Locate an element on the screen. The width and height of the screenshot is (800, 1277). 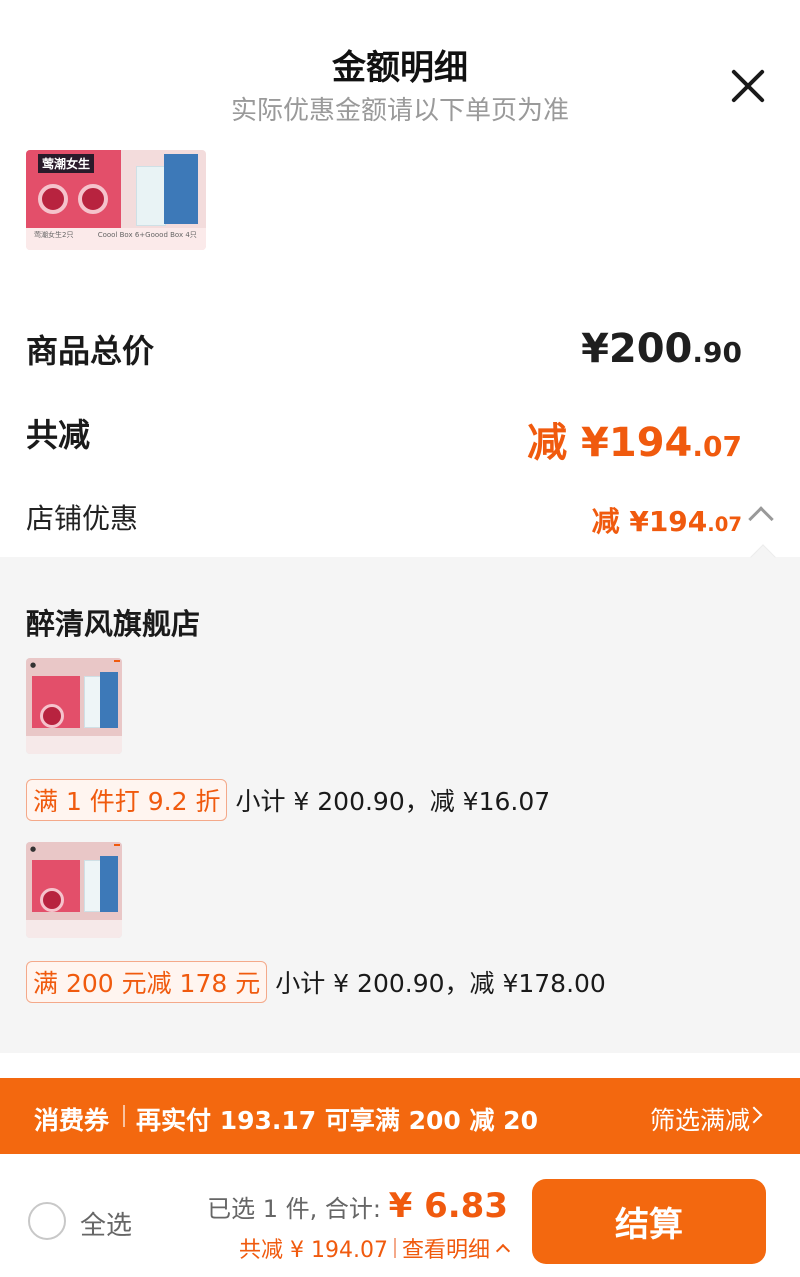
total-price-label: 商品总价 is located at coordinates (90, 351).